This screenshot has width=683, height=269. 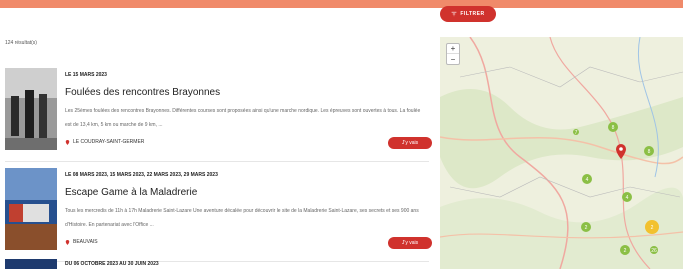 What do you see at coordinates (131, 192) in the screenshot?
I see `event-title: Escape Game à la Maladrerie` at bounding box center [131, 192].